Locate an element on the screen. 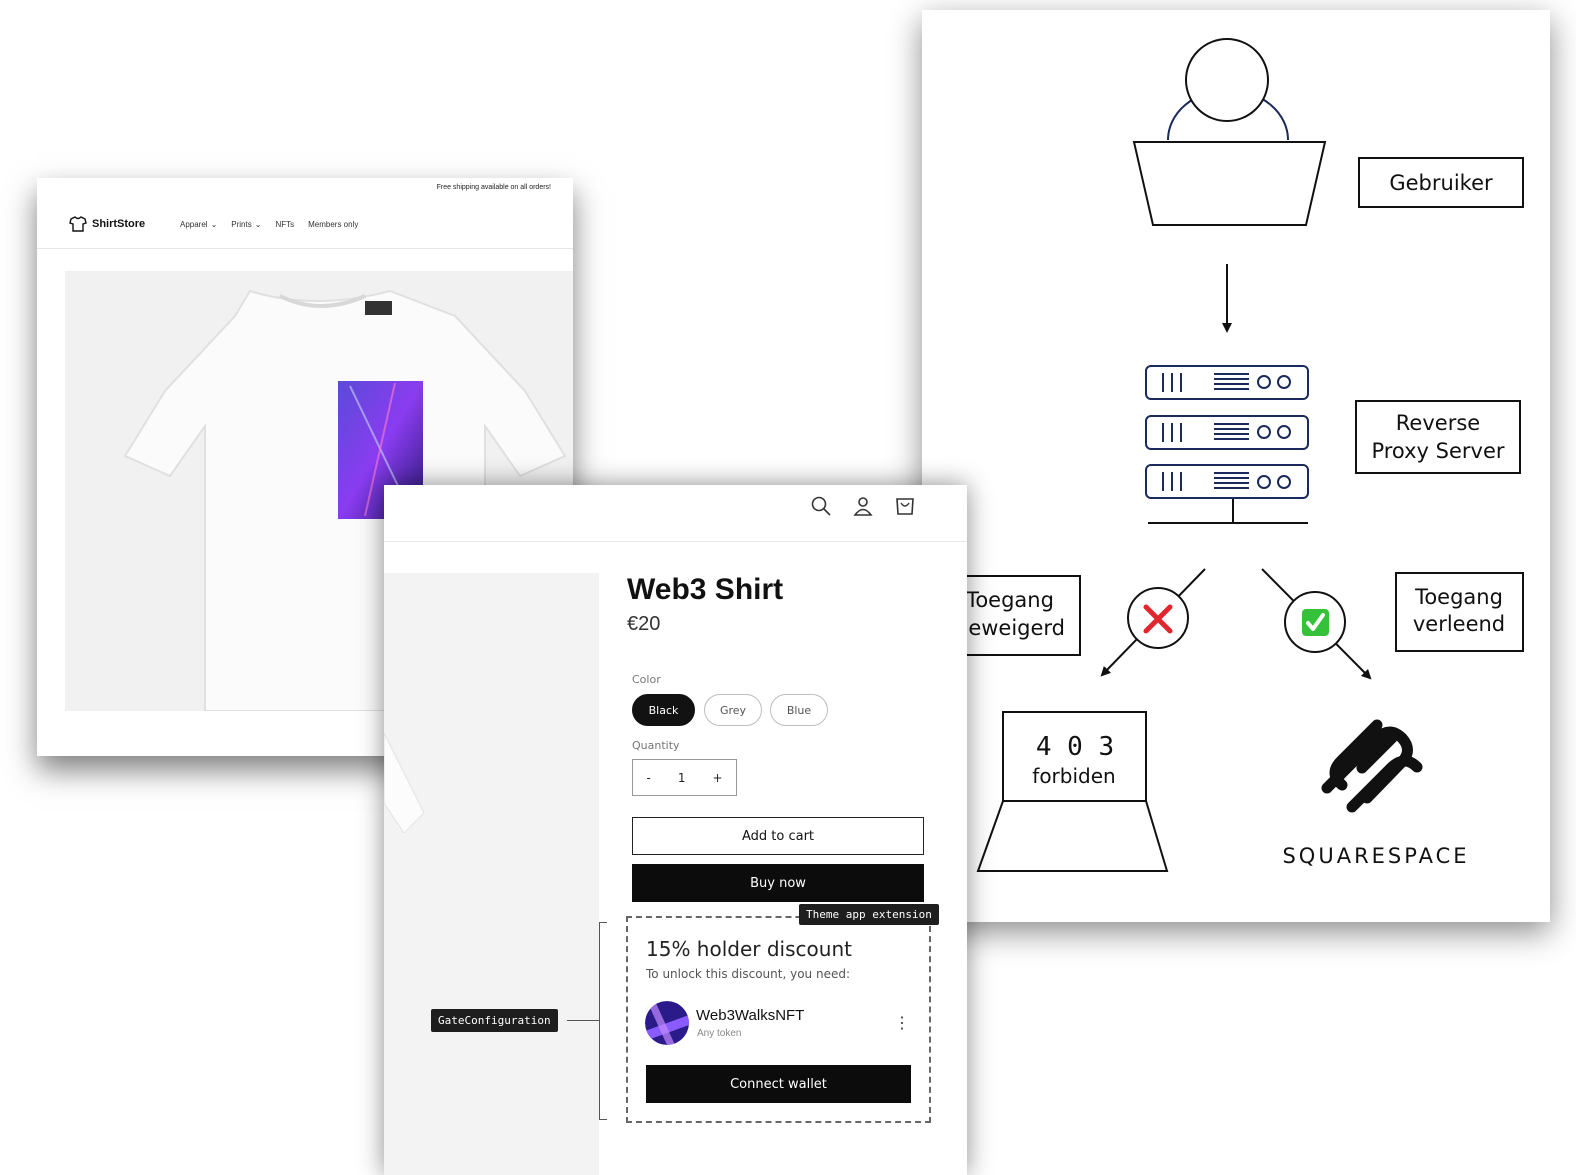 The height and width of the screenshot is (1175, 1576). main-nav: Apparel ⌄ Prints ⌄ NFTs Members only is located at coordinates (269, 224).